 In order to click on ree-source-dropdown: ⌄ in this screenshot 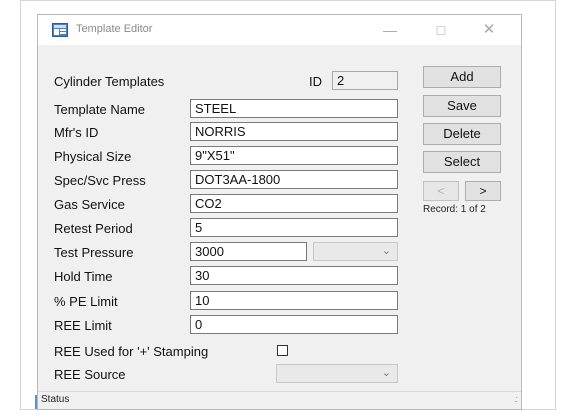, I will do `click(337, 373)`.